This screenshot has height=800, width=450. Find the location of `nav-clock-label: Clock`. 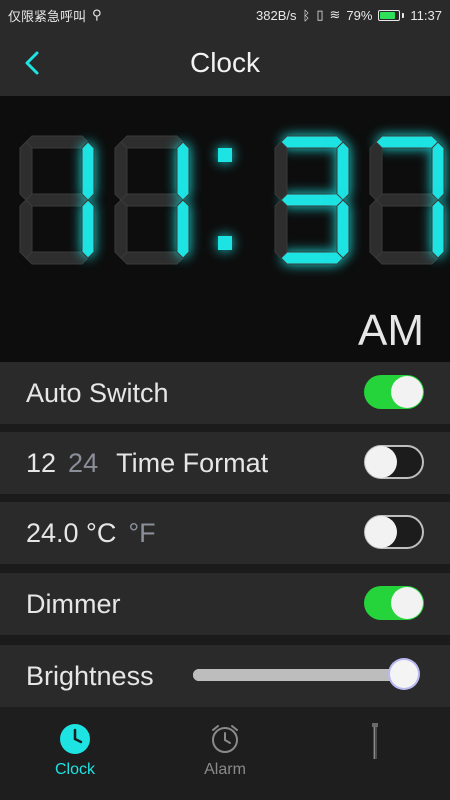

nav-clock-label: Clock is located at coordinates (74, 769).